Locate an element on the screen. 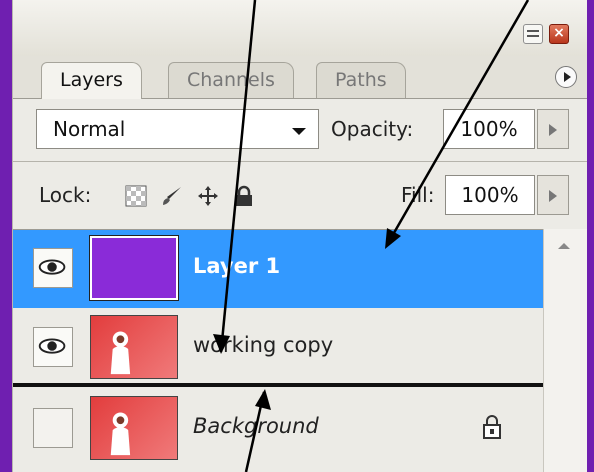 The height and width of the screenshot is (472, 594). tab-layers: Layers is located at coordinates (91, 80).